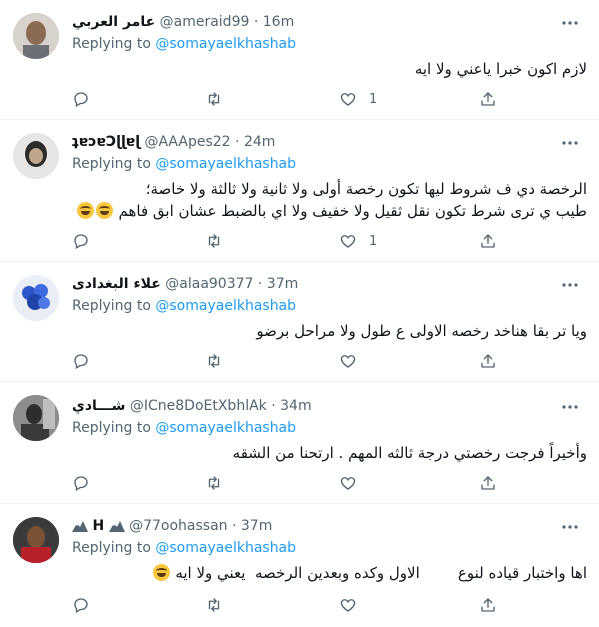 This screenshot has height=627, width=599. What do you see at coordinates (178, 526) in the screenshot?
I see `user-handle: @77oohassan` at bounding box center [178, 526].